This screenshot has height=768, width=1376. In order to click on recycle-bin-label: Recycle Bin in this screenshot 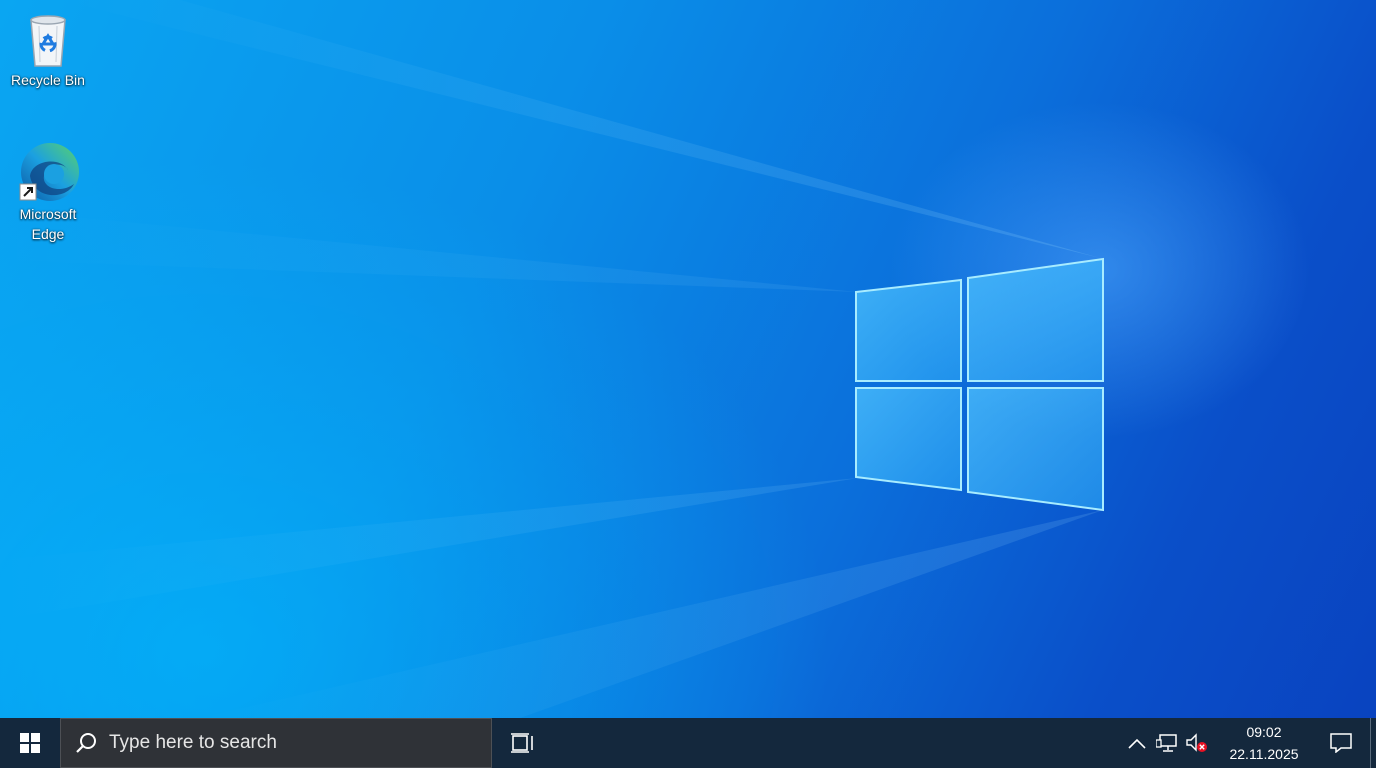, I will do `click(48, 80)`.